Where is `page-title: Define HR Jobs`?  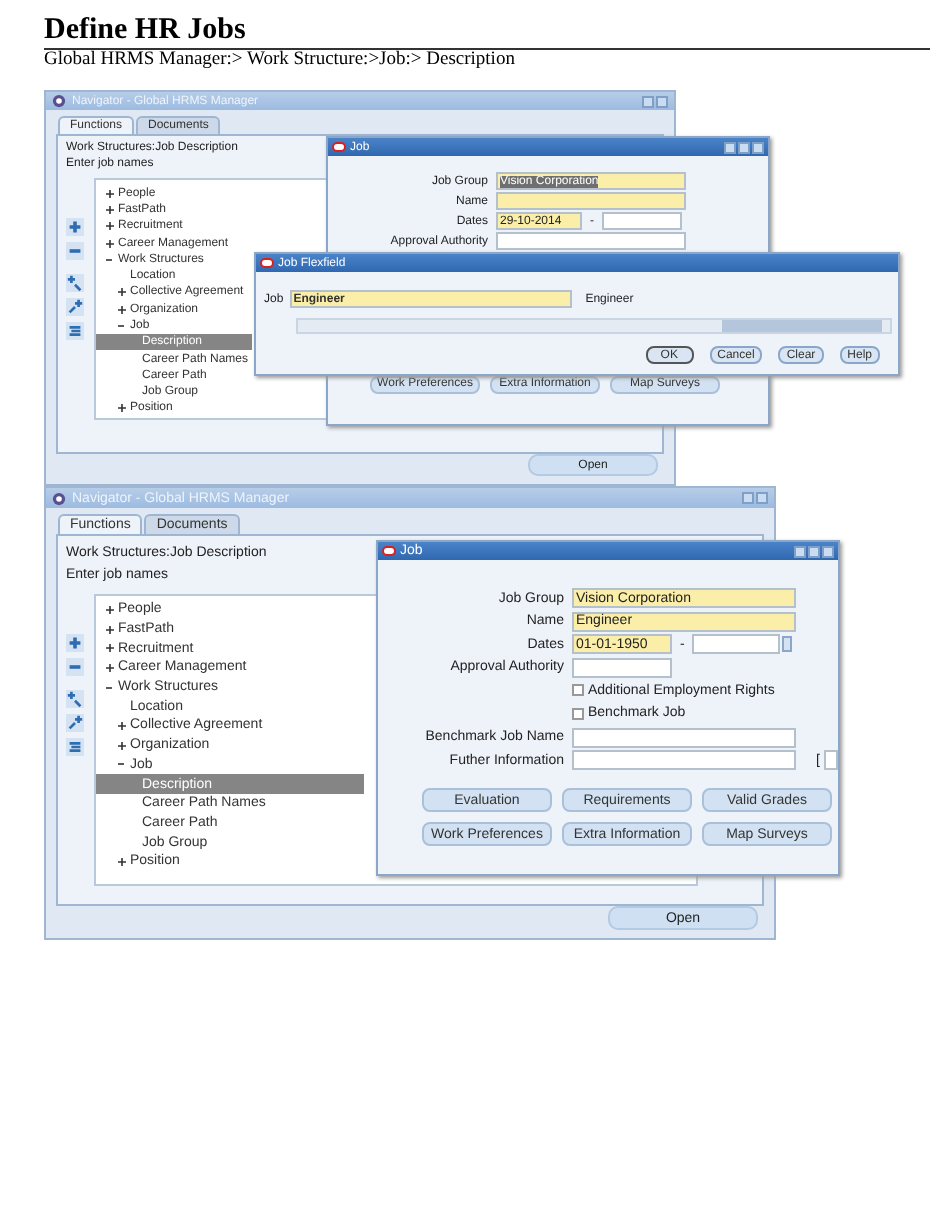
page-title: Define HR Jobs is located at coordinates (487, 32).